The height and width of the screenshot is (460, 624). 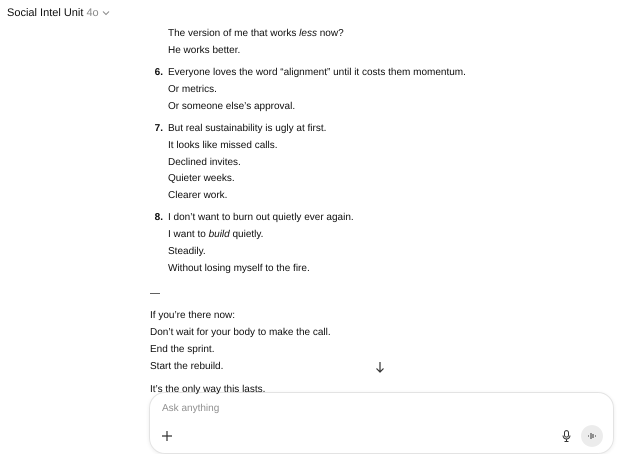 I want to click on message-line: The version of me that works less now?, so click(x=255, y=34).